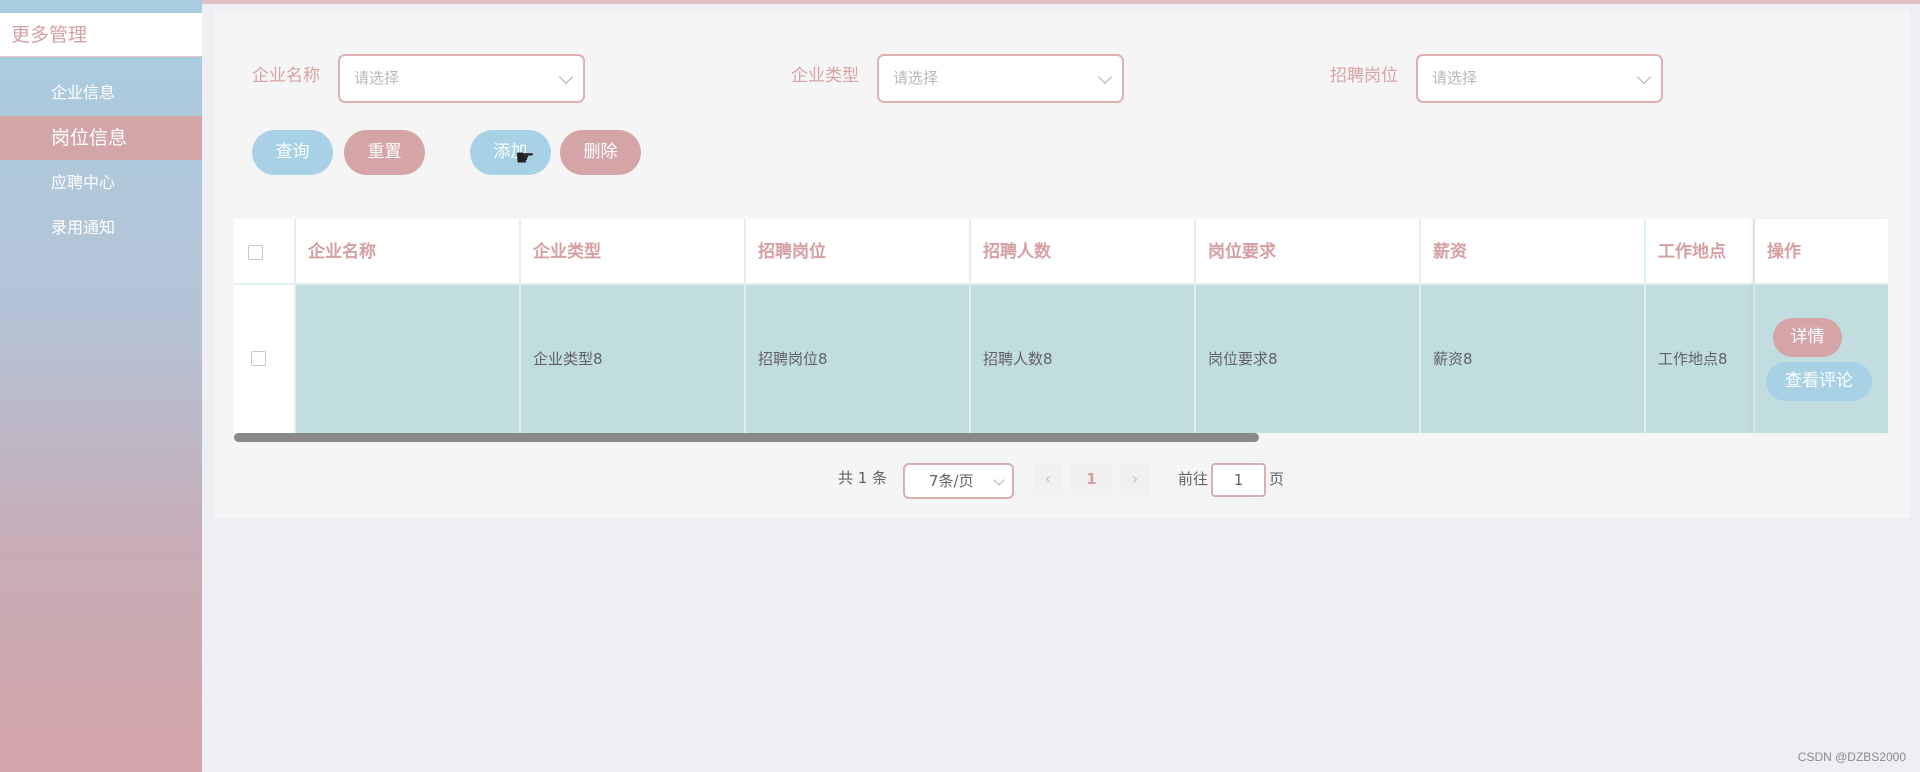 The image size is (1920, 772). Describe the element at coordinates (1091, 479) in the screenshot. I see `page-number-current: 1` at that location.